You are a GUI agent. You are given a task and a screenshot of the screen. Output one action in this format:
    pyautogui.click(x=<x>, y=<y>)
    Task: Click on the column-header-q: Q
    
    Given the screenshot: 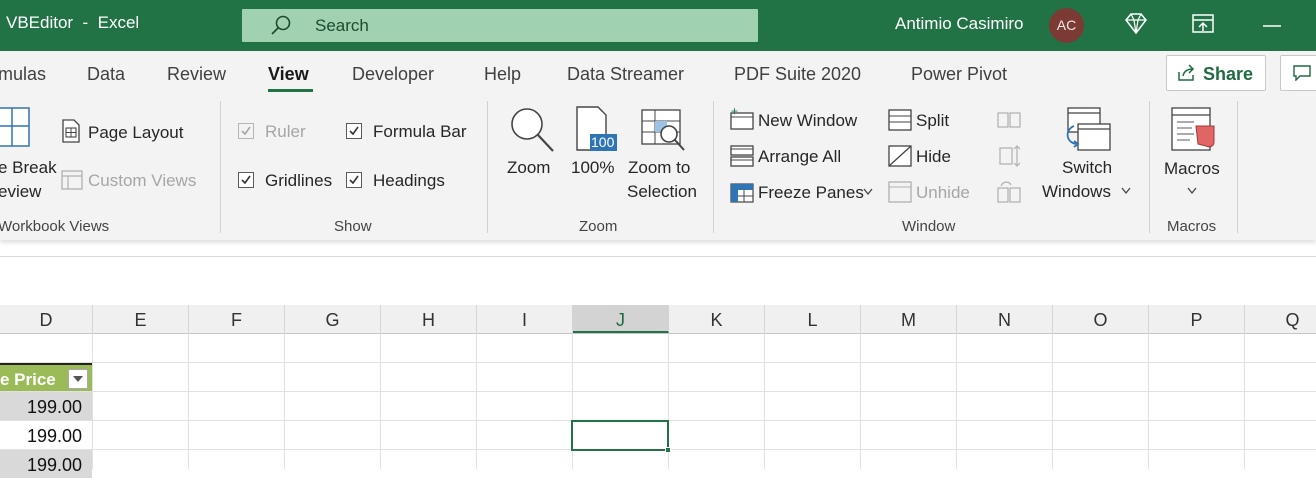 What is the action you would take?
    pyautogui.click(x=1280, y=319)
    